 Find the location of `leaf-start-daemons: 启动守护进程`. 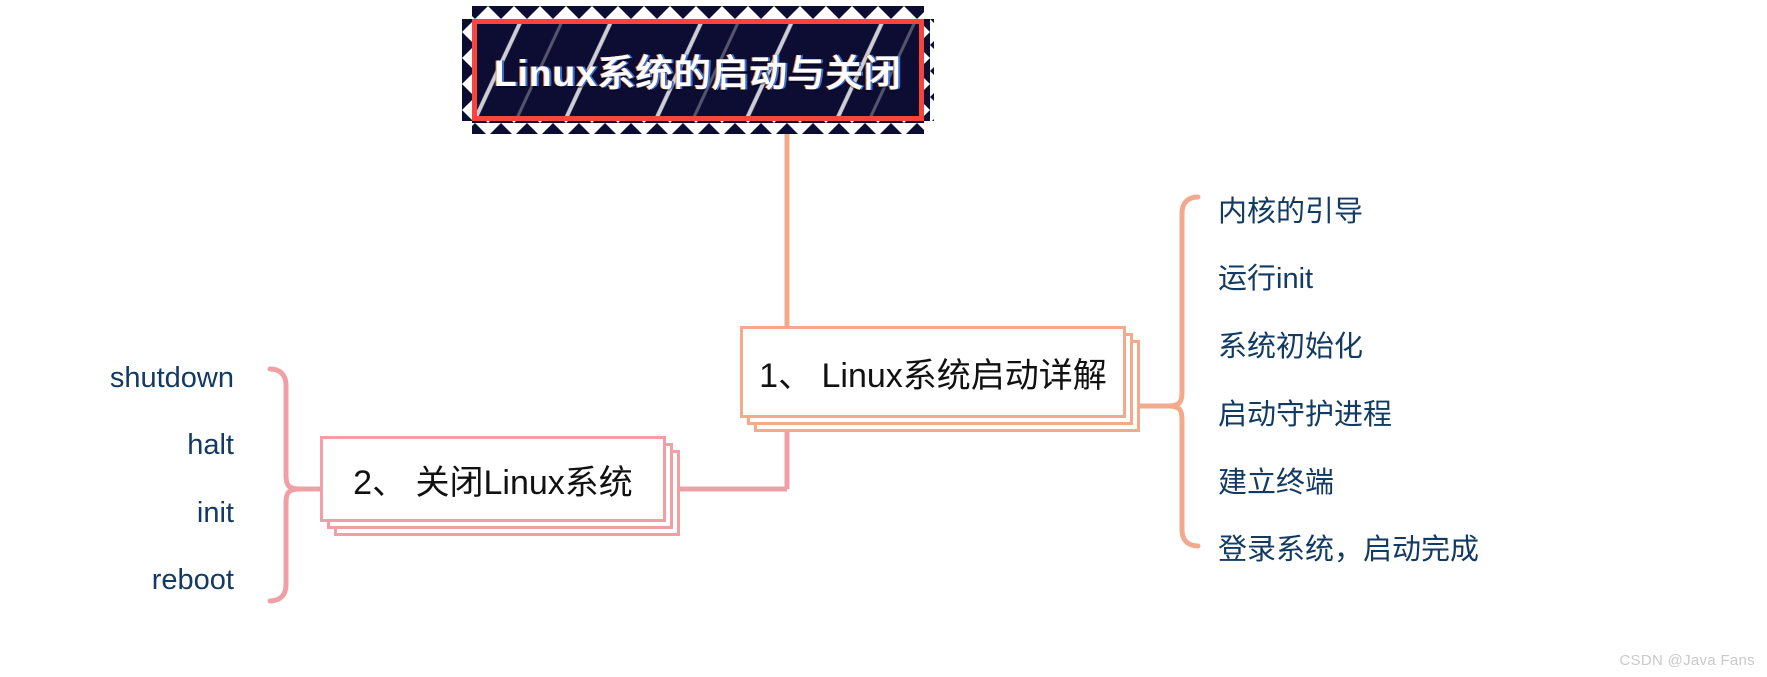

leaf-start-daemons: 启动守护进程 is located at coordinates (1305, 412).